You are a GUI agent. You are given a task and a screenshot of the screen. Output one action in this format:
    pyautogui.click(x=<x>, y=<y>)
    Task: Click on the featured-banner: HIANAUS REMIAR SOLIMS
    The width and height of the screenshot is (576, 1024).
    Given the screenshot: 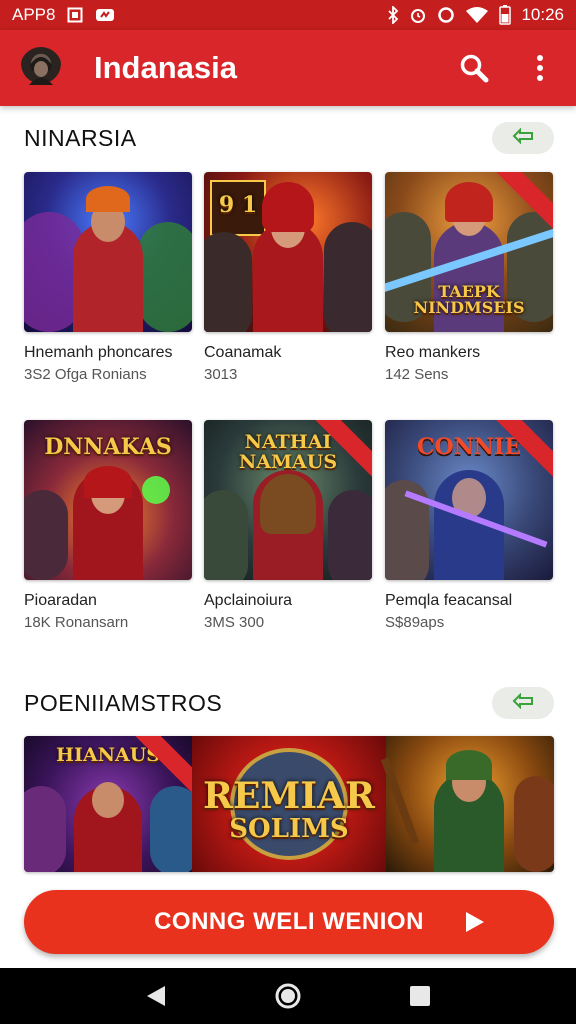 What is the action you would take?
    pyautogui.click(x=289, y=804)
    